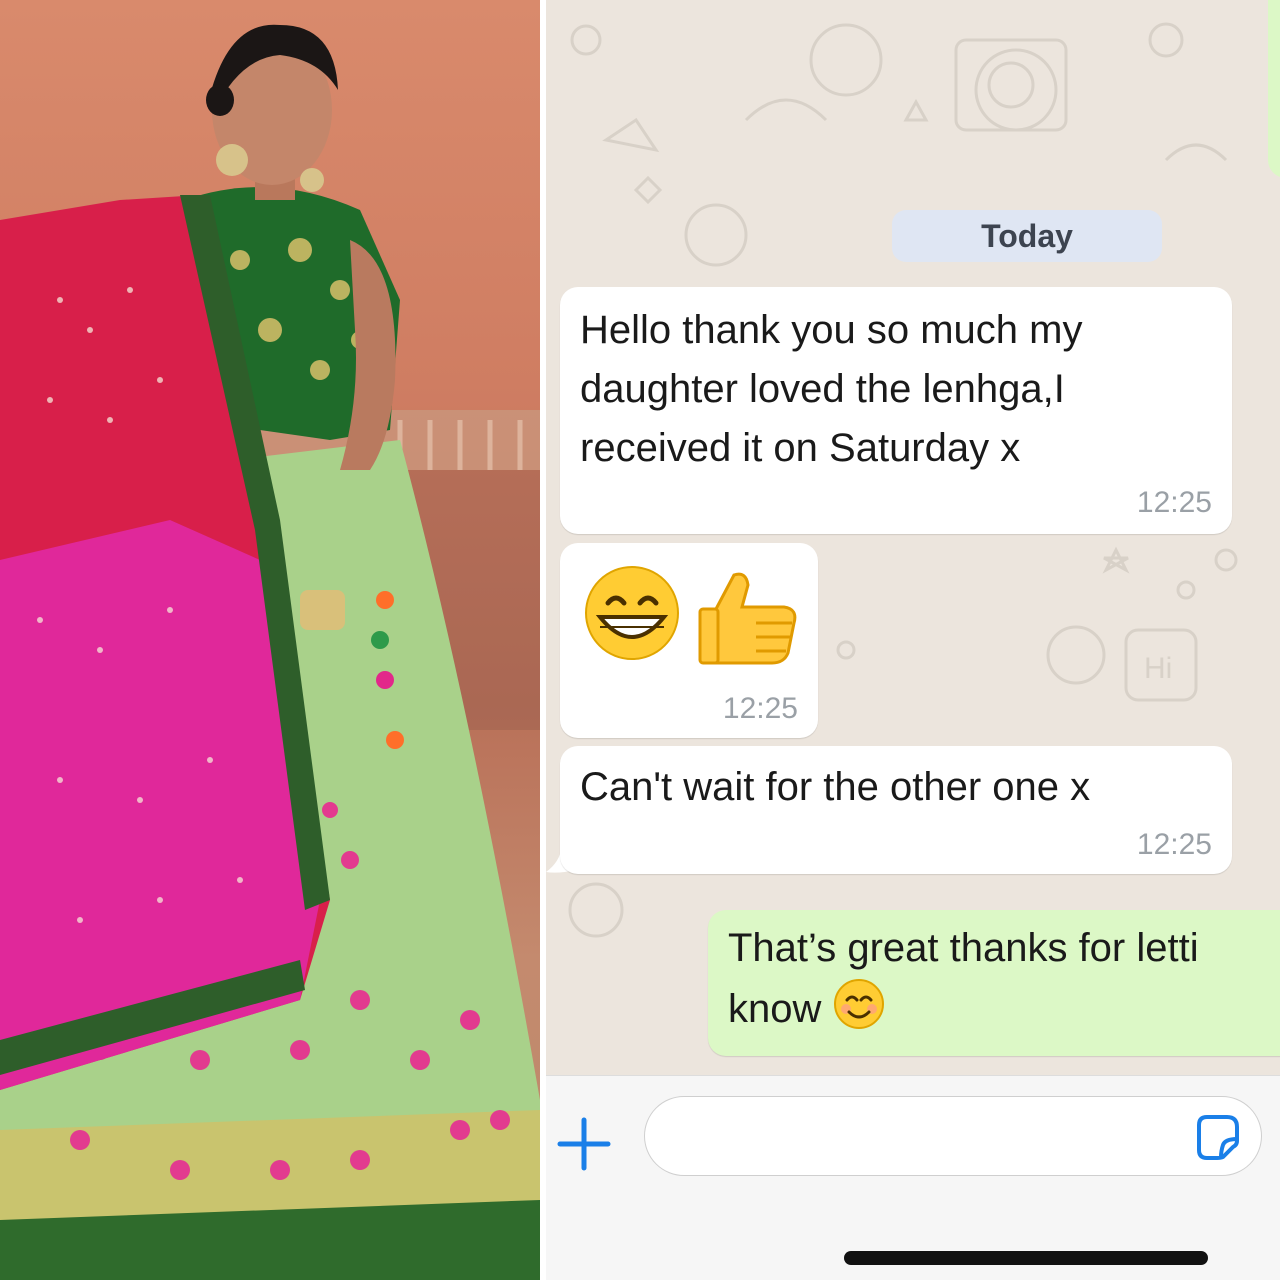 The image size is (1280, 1280). I want to click on message-text: Can't wait for the other one x, so click(835, 787).